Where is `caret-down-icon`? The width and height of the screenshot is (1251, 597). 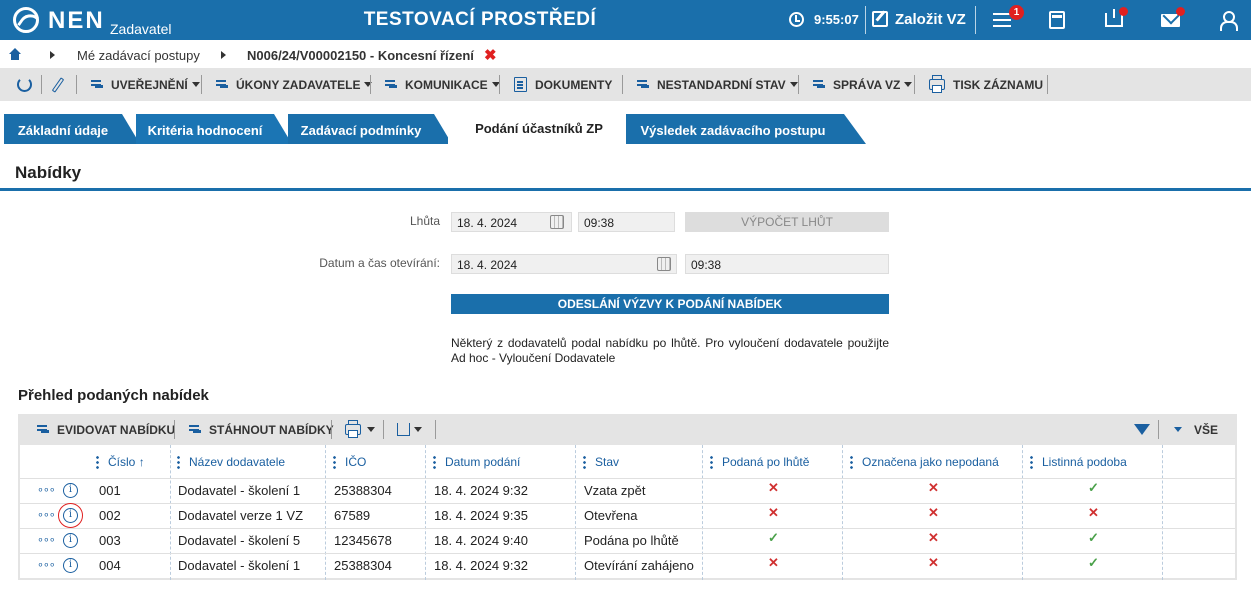 caret-down-icon is located at coordinates (1178, 429).